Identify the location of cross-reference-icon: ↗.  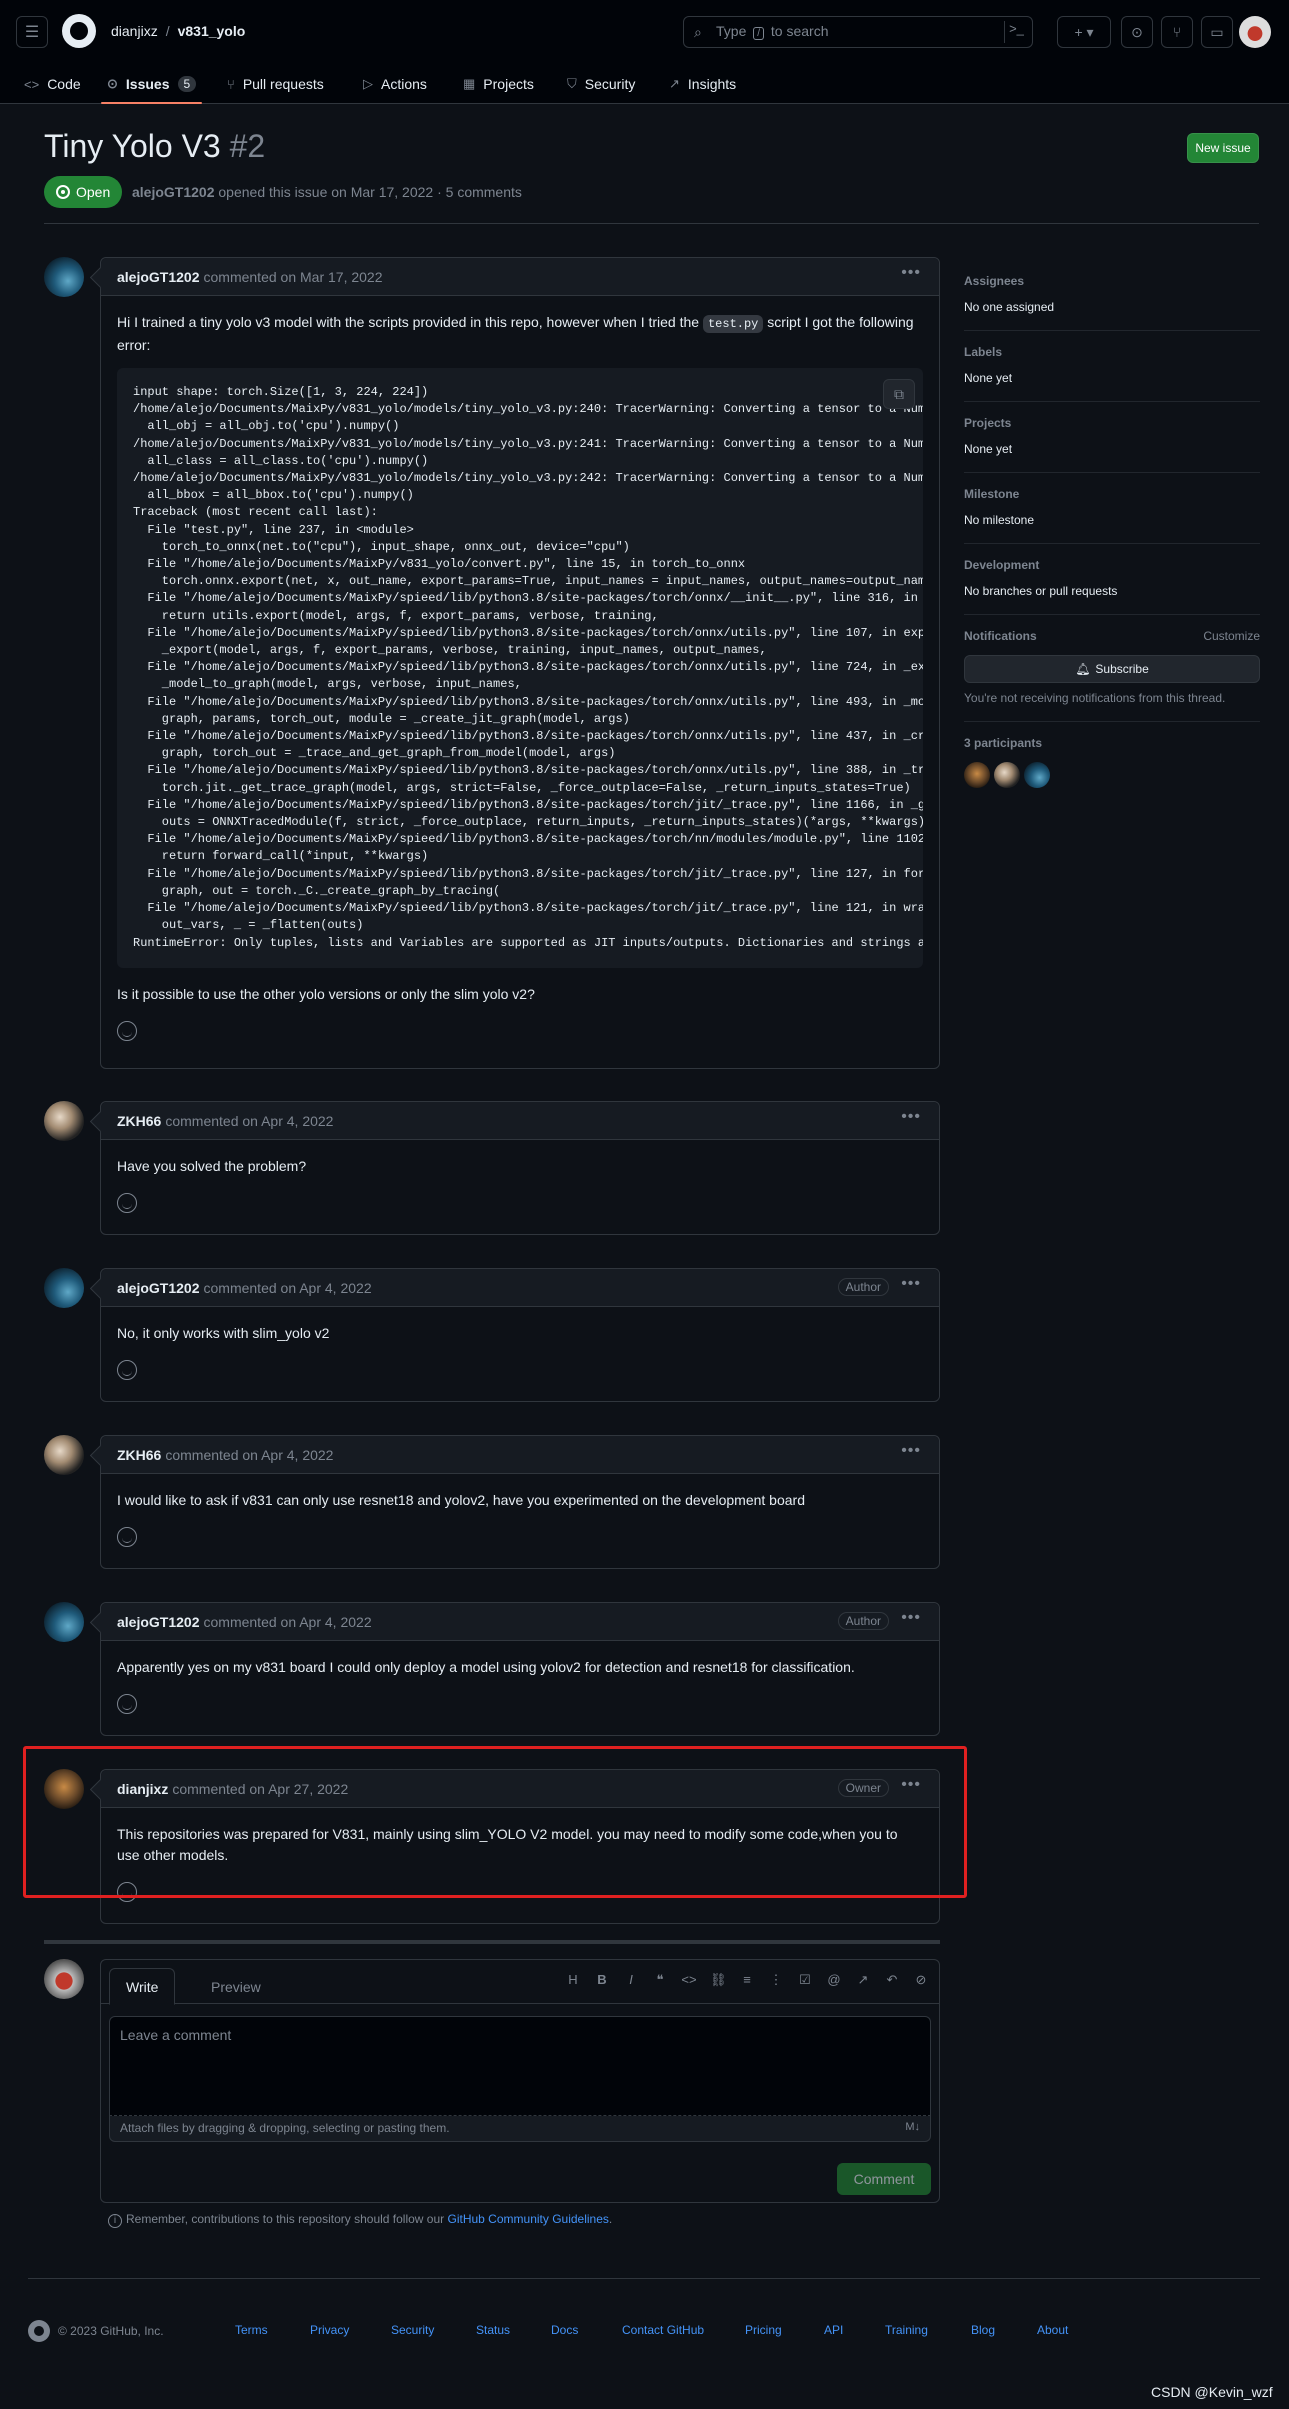
(863, 1980).